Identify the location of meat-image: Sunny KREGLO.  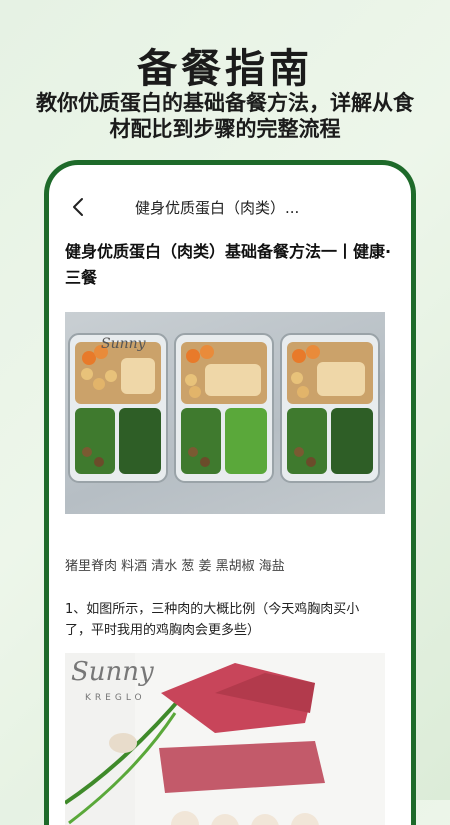
(225, 739).